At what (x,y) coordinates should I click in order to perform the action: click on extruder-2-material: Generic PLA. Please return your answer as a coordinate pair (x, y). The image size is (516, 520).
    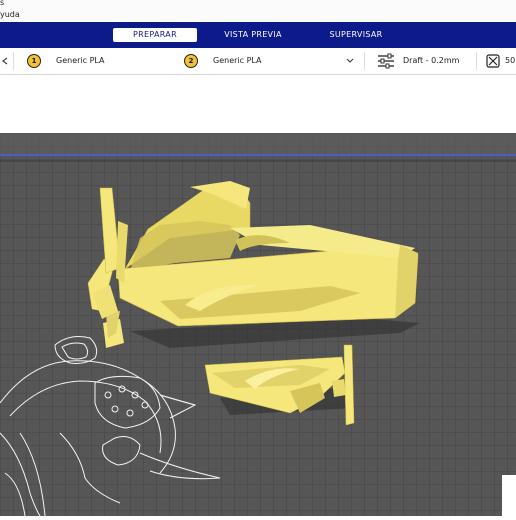
    Looking at the image, I should click on (237, 61).